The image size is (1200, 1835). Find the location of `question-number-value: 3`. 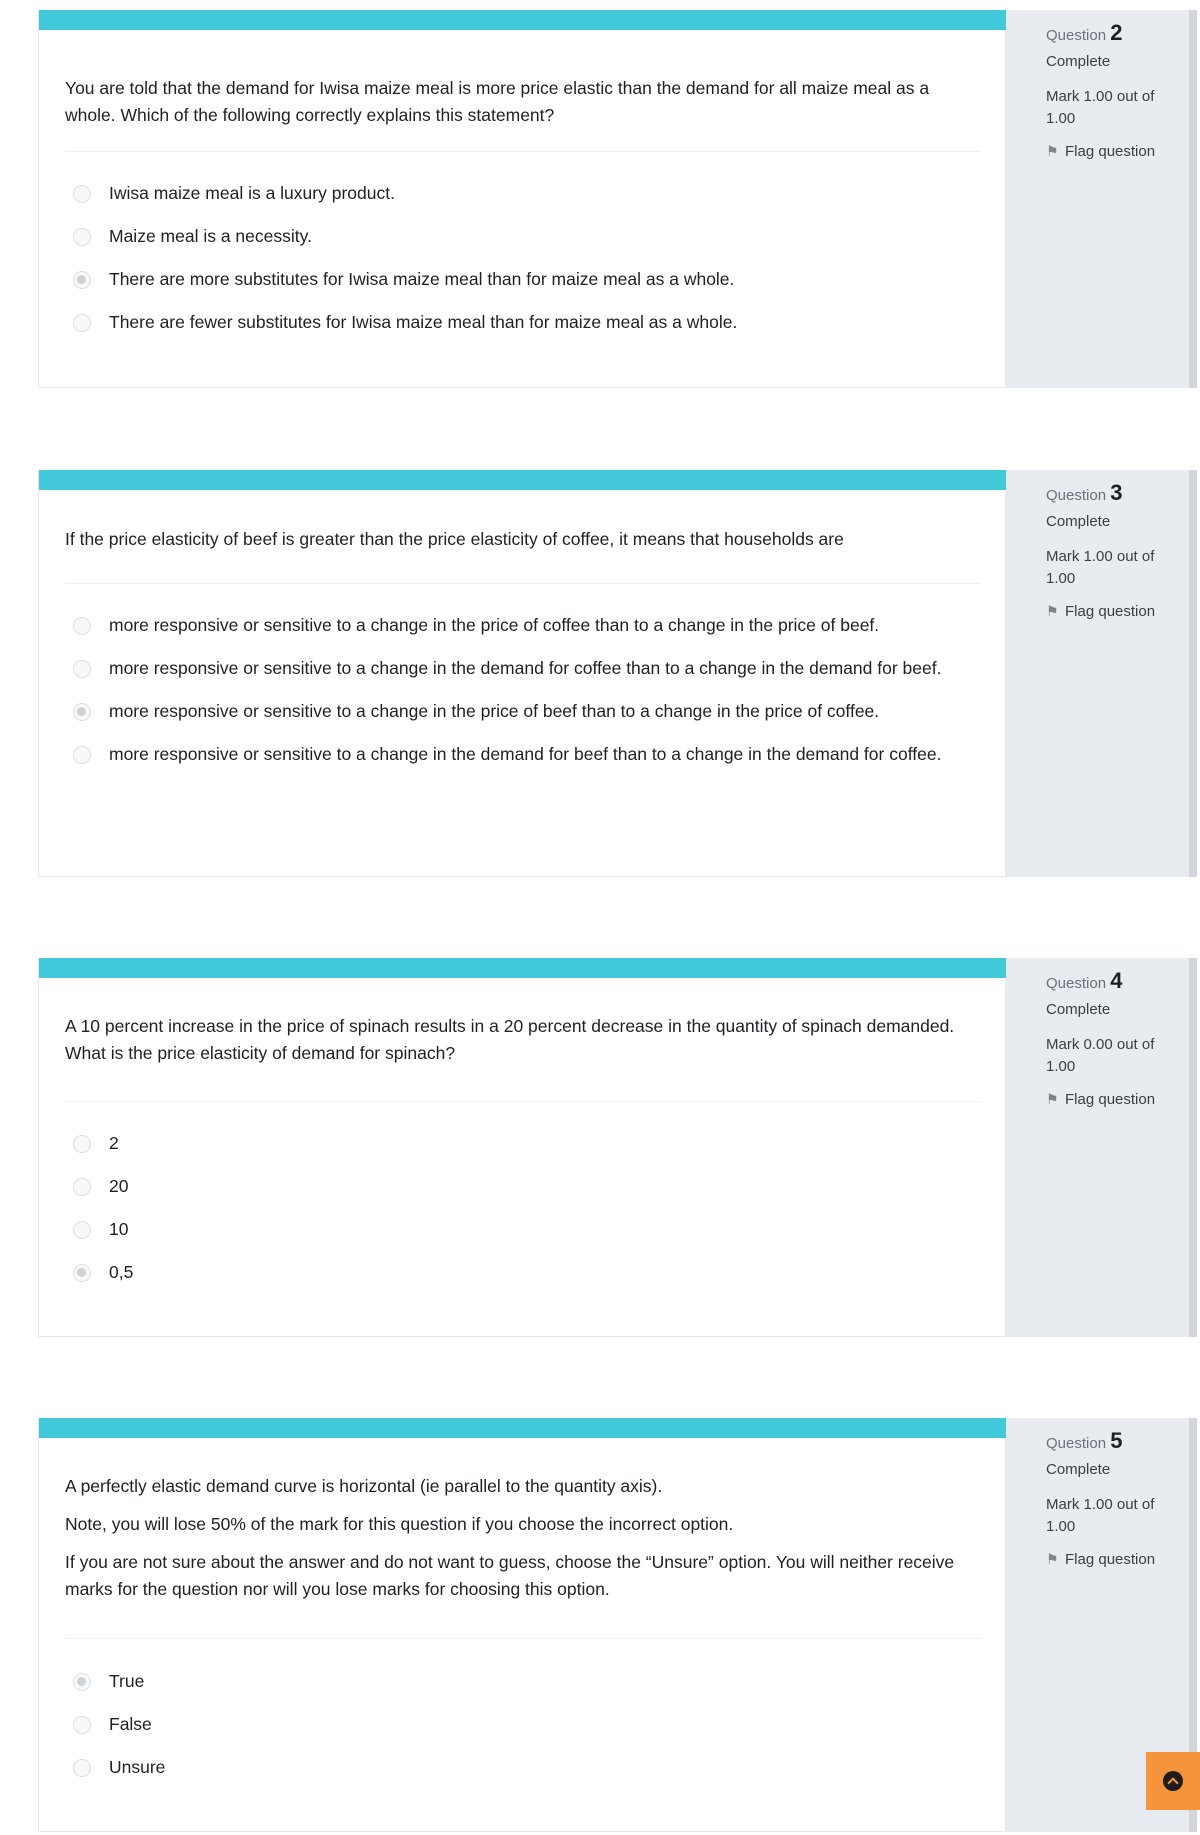

question-number-value: 3 is located at coordinates (1116, 492).